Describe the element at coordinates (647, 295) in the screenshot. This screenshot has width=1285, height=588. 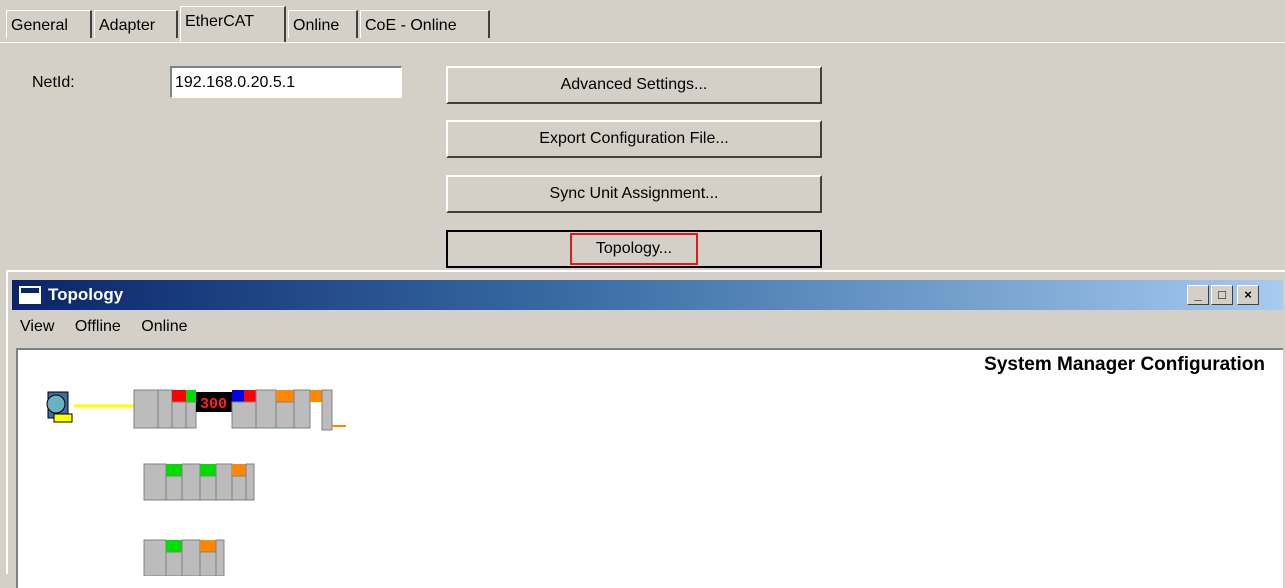
I see `topology-titlebar: Topology _ □ ×` at that location.